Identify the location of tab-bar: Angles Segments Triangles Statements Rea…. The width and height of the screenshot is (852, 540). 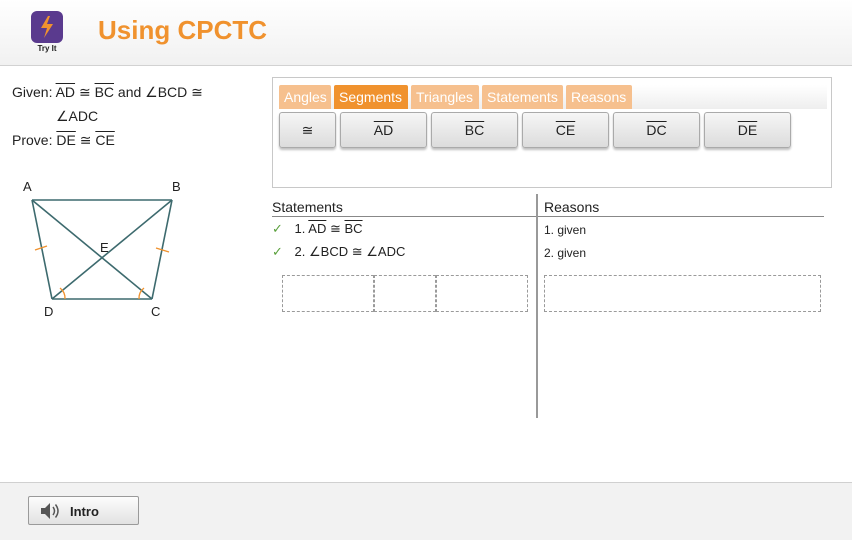
(553, 97).